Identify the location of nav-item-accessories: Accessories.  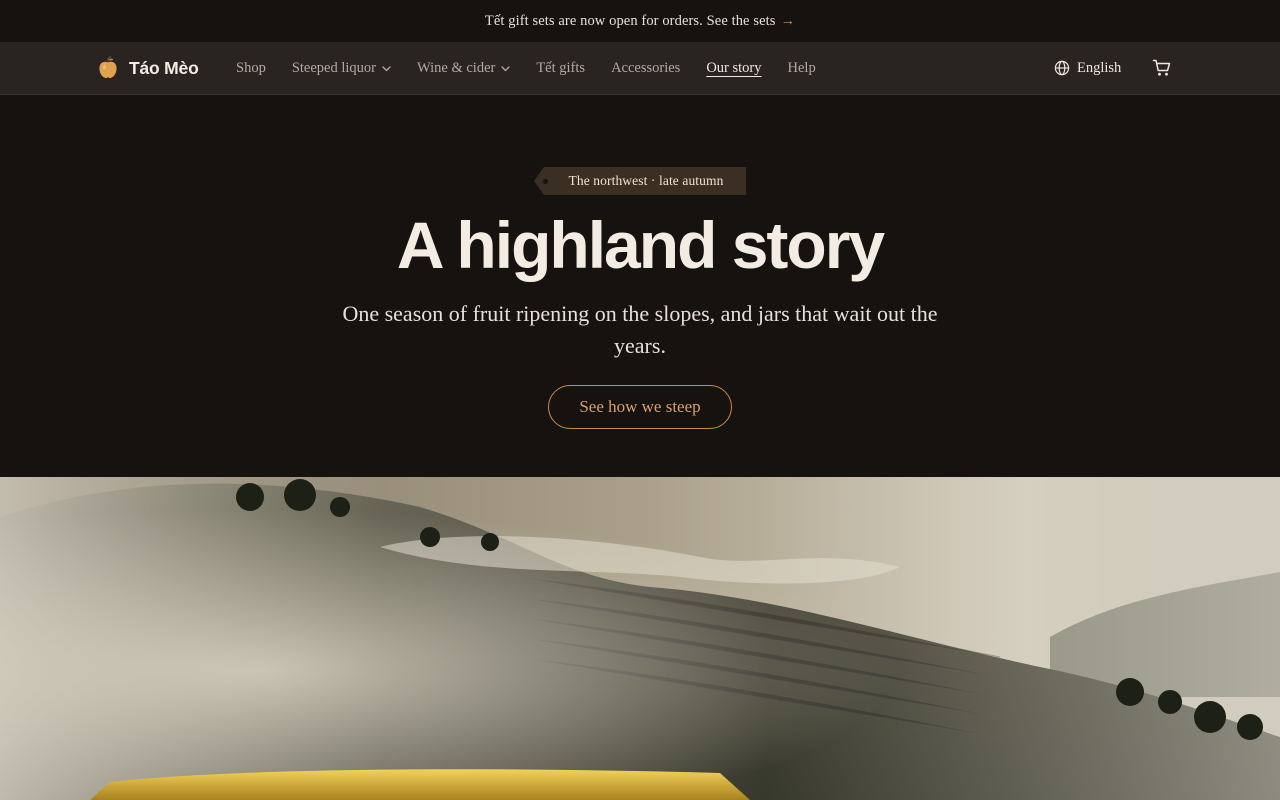
(645, 68).